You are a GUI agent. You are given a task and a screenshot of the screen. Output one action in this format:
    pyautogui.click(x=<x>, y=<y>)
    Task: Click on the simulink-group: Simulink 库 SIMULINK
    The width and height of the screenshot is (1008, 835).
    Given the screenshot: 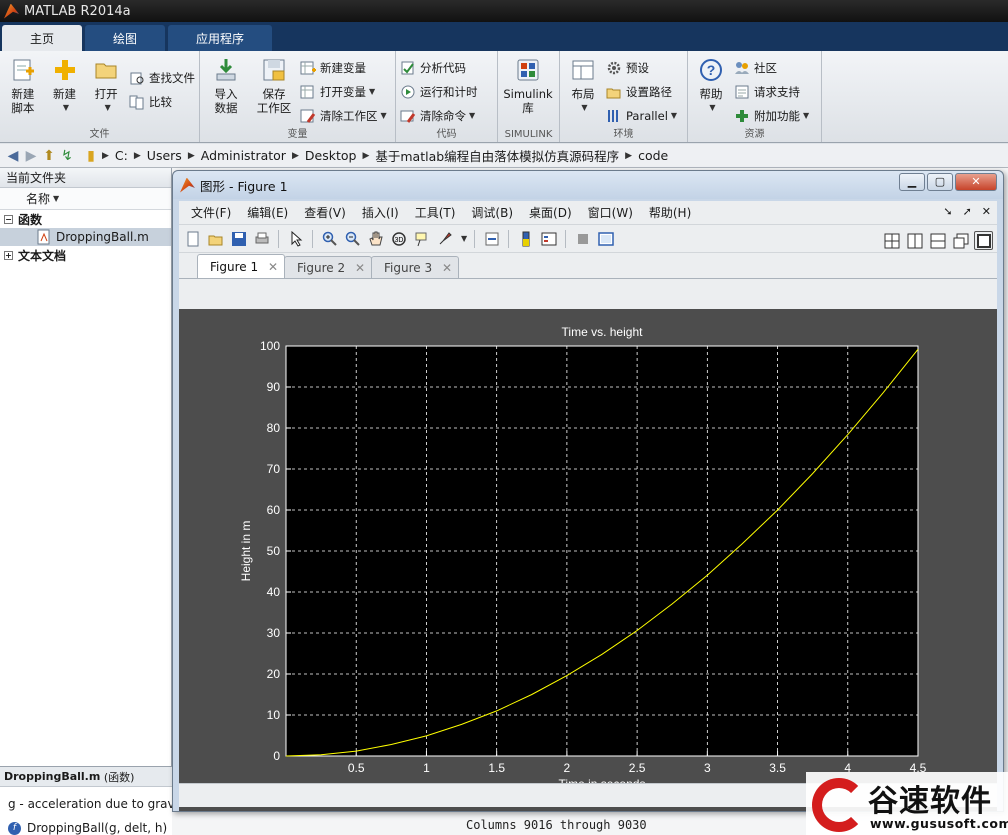 What is the action you would take?
    pyautogui.click(x=529, y=96)
    